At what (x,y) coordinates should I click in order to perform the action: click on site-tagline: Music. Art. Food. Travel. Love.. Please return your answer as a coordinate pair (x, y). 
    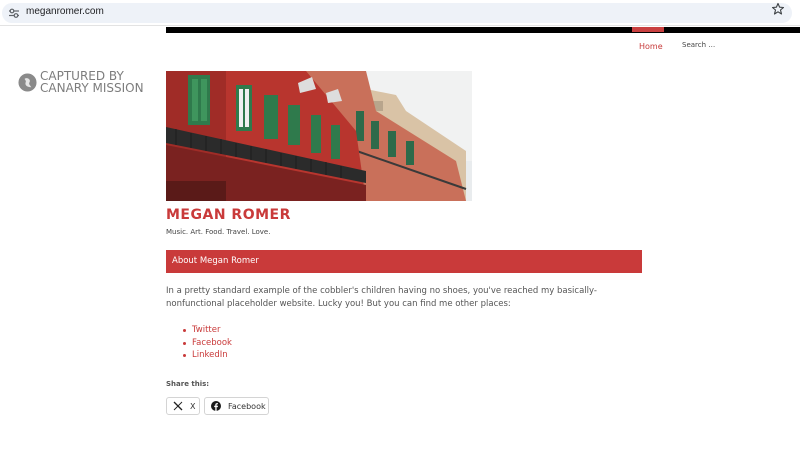
    Looking at the image, I should click on (218, 232).